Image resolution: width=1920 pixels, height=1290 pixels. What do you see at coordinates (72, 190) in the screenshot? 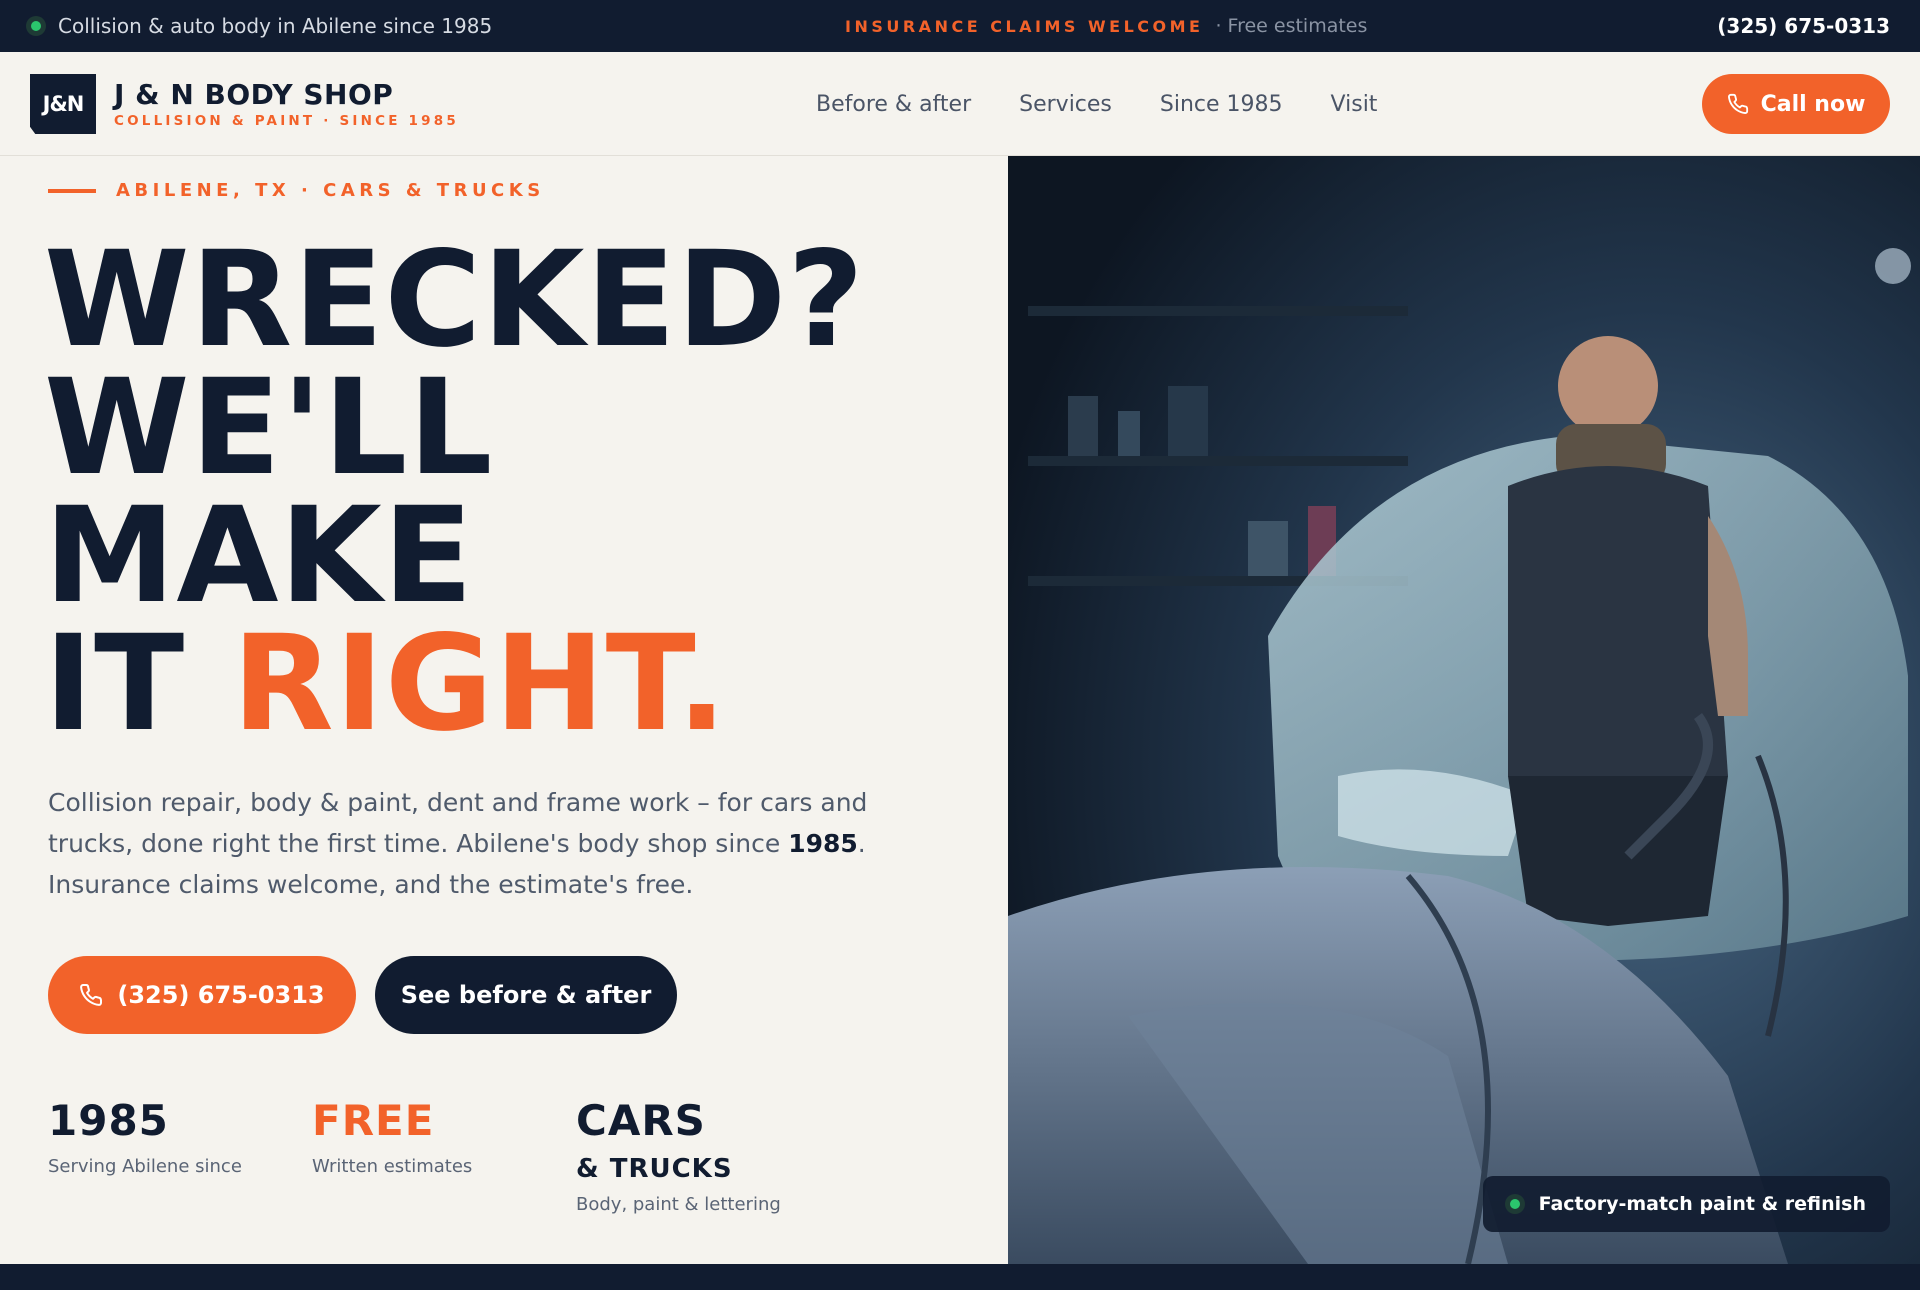
I see `eyebrow-rule` at bounding box center [72, 190].